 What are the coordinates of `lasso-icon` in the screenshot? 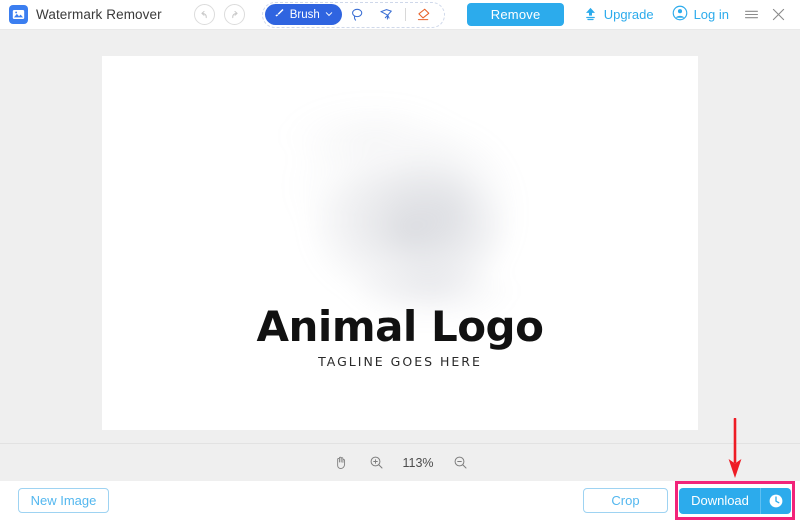 It's located at (357, 14).